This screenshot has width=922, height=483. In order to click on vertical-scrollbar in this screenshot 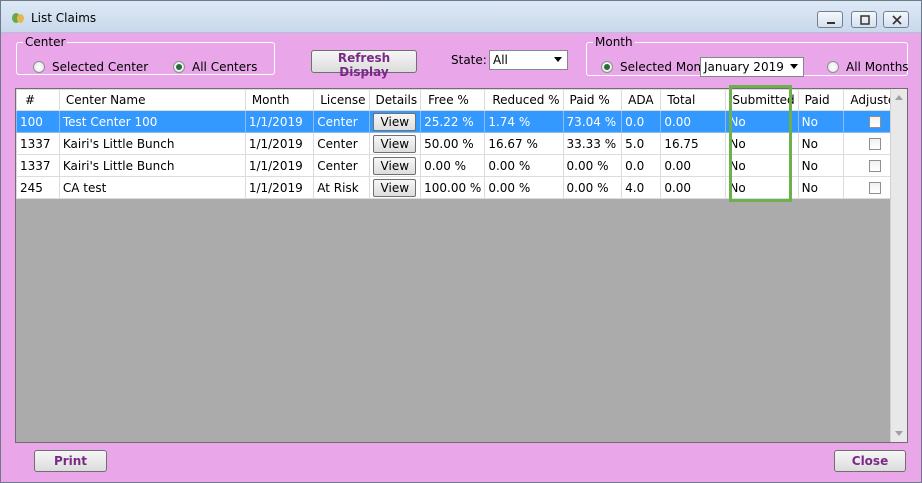, I will do `click(898, 265)`.